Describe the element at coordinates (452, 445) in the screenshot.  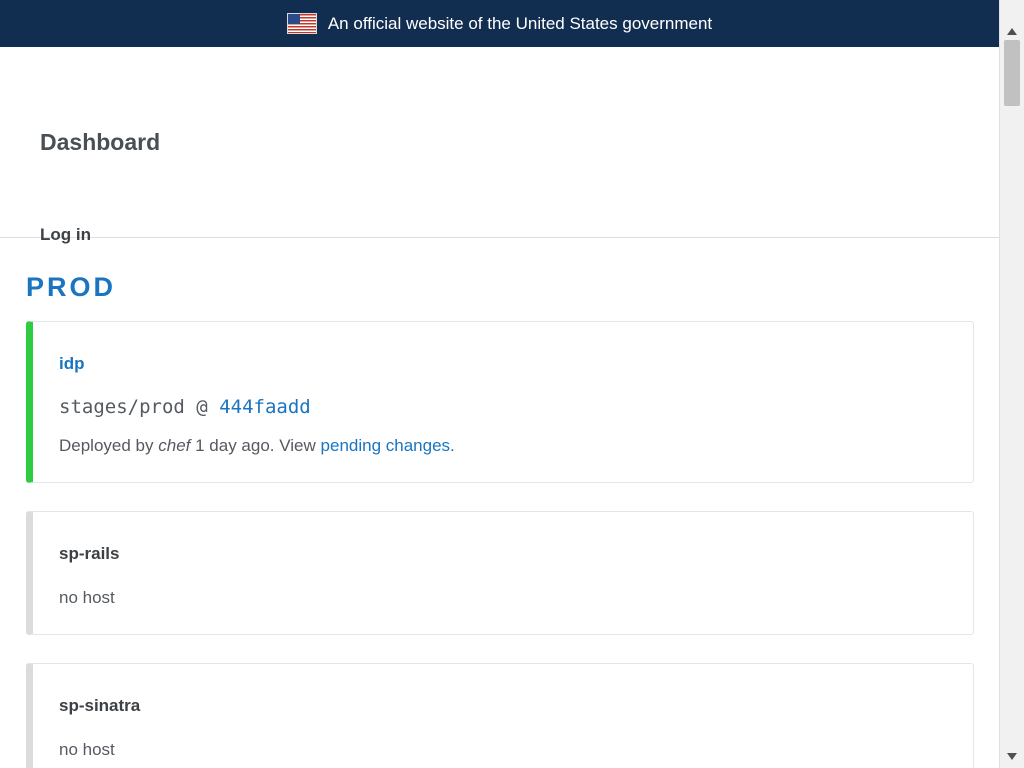
I see `deploy-suffix: .` at that location.